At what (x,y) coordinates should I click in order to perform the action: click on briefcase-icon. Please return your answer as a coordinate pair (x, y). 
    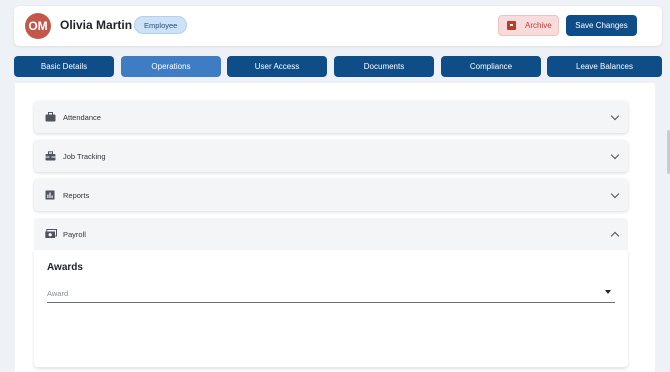
    Looking at the image, I should click on (50, 117).